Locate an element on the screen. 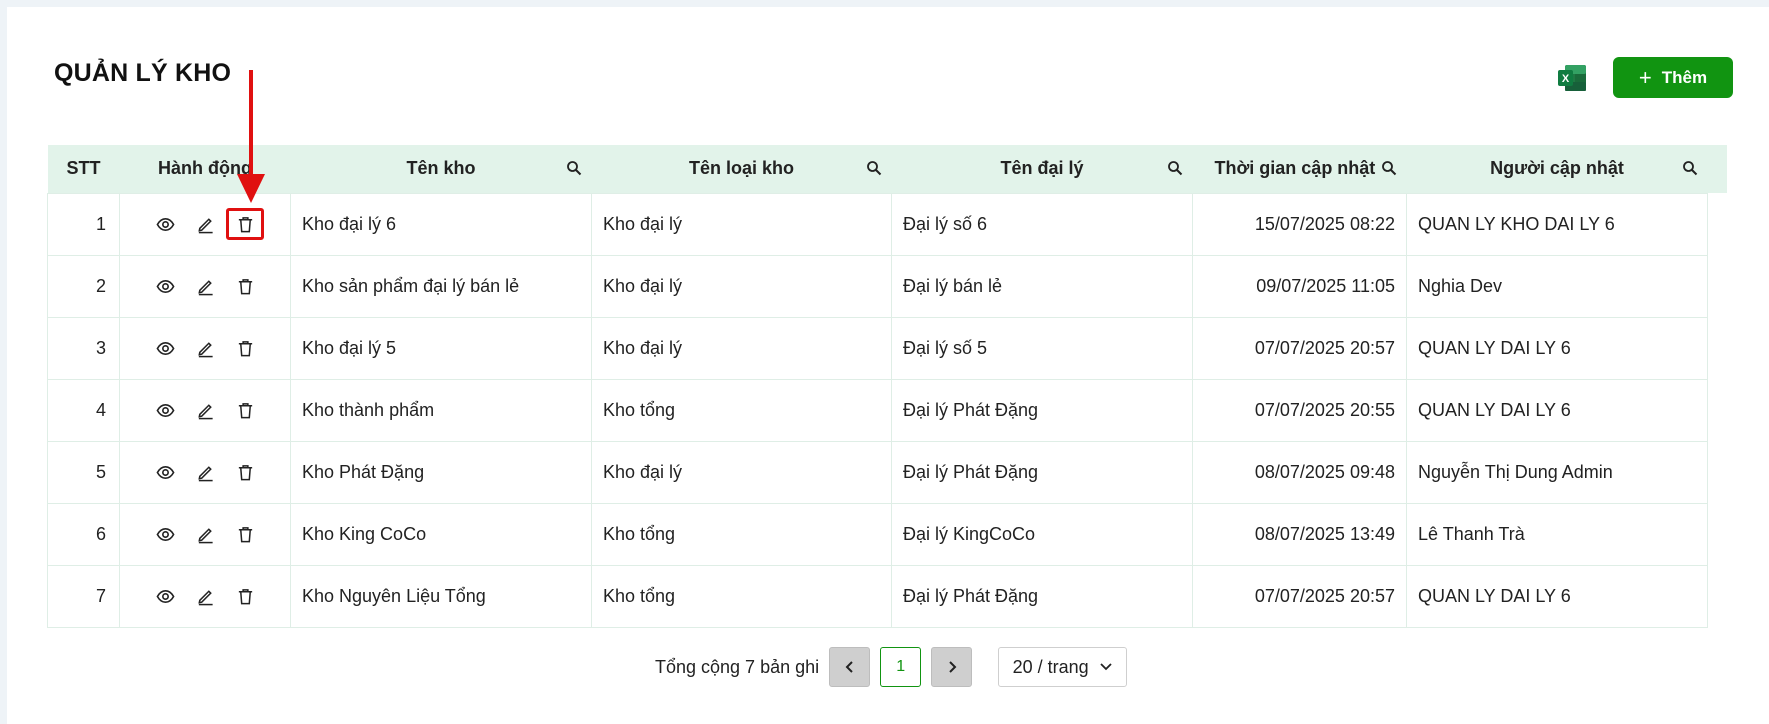 This screenshot has height=724, width=1769. cell-nguoi-cap-nhat: Nguyễn Thị Dung Admin is located at coordinates (1557, 472).